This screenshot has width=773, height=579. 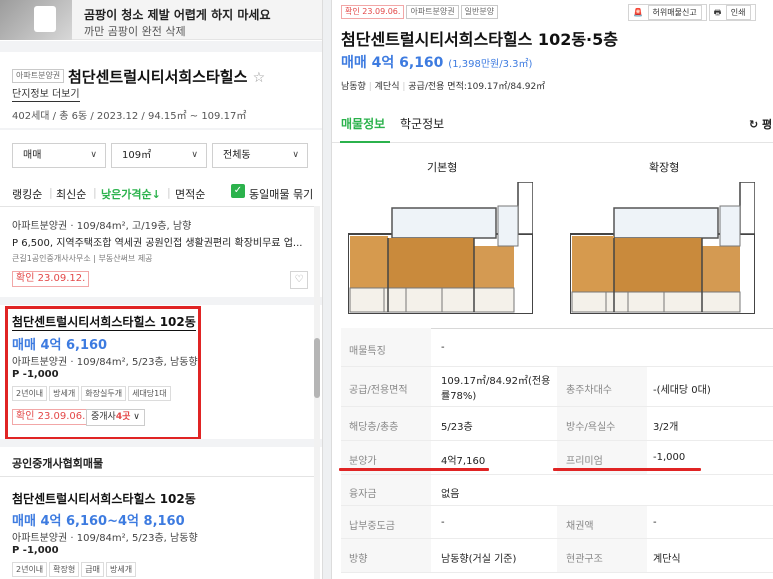 What do you see at coordinates (479, 559) in the screenshot?
I see `row-value: 남동향(거실 기준)` at bounding box center [479, 559].